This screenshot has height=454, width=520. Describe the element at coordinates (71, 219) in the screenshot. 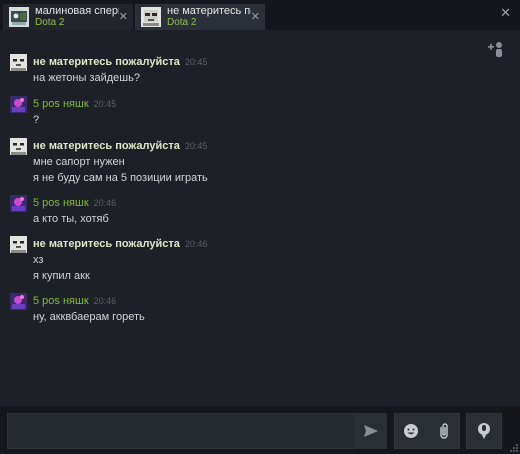

I see `message-text: а кто ты, хотяб` at that location.